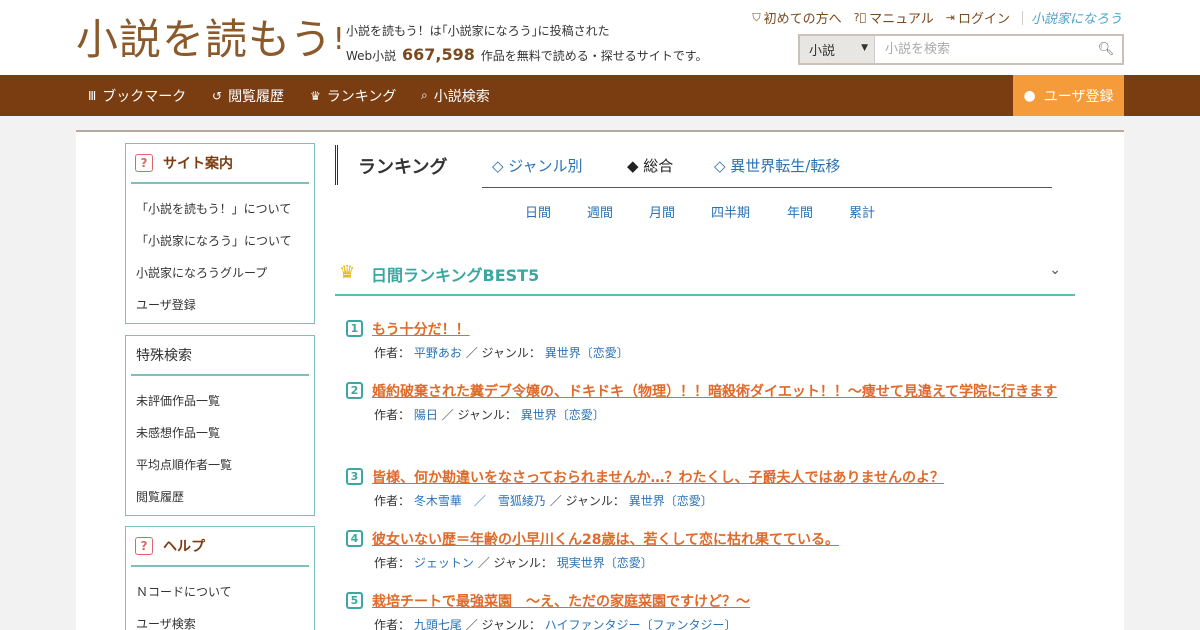 This screenshot has height=630, width=1200. Describe the element at coordinates (354, 328) in the screenshot. I see `rank-badge: 1` at that location.